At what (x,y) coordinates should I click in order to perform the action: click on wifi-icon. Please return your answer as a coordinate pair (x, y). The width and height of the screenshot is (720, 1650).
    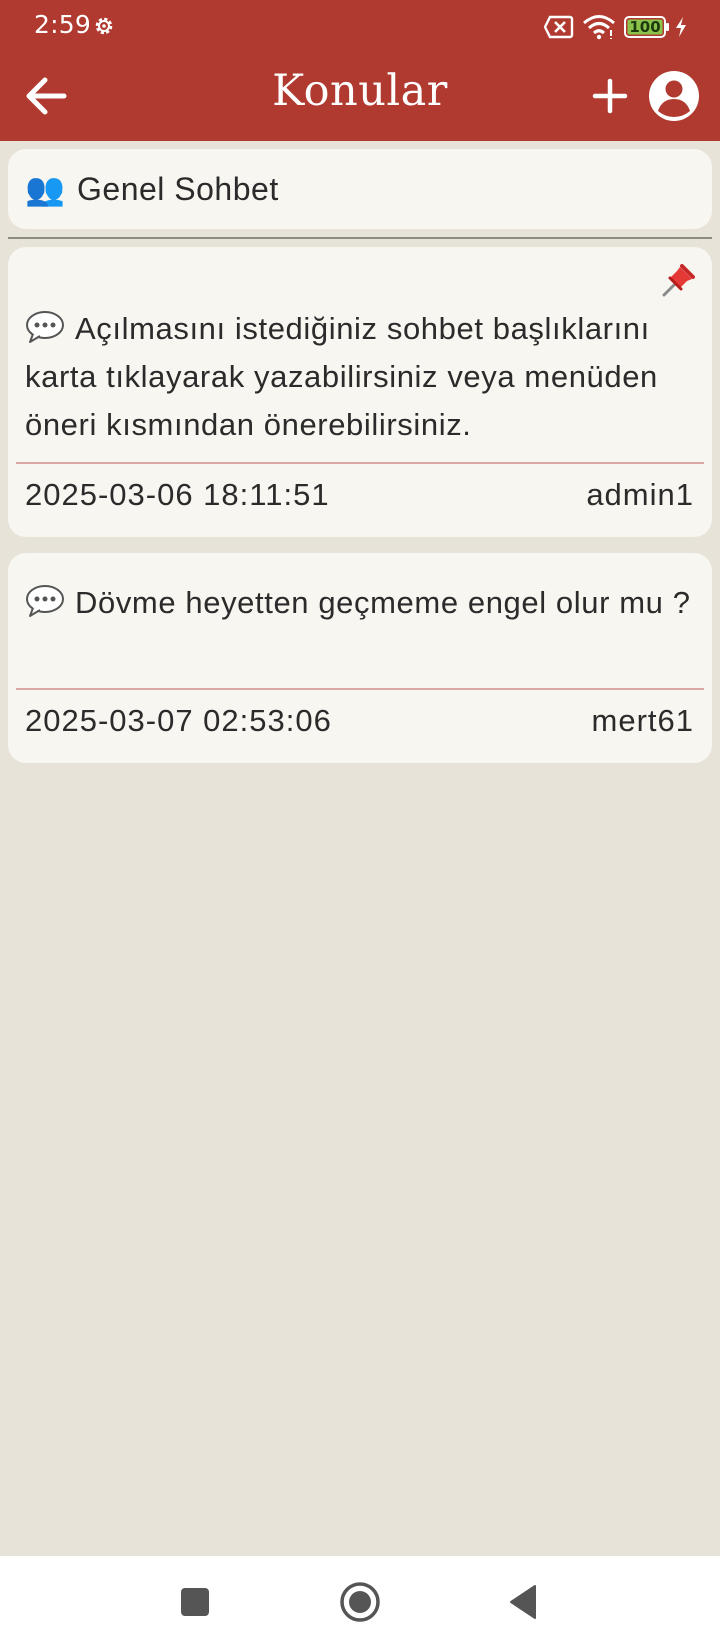
    Looking at the image, I should click on (599, 27).